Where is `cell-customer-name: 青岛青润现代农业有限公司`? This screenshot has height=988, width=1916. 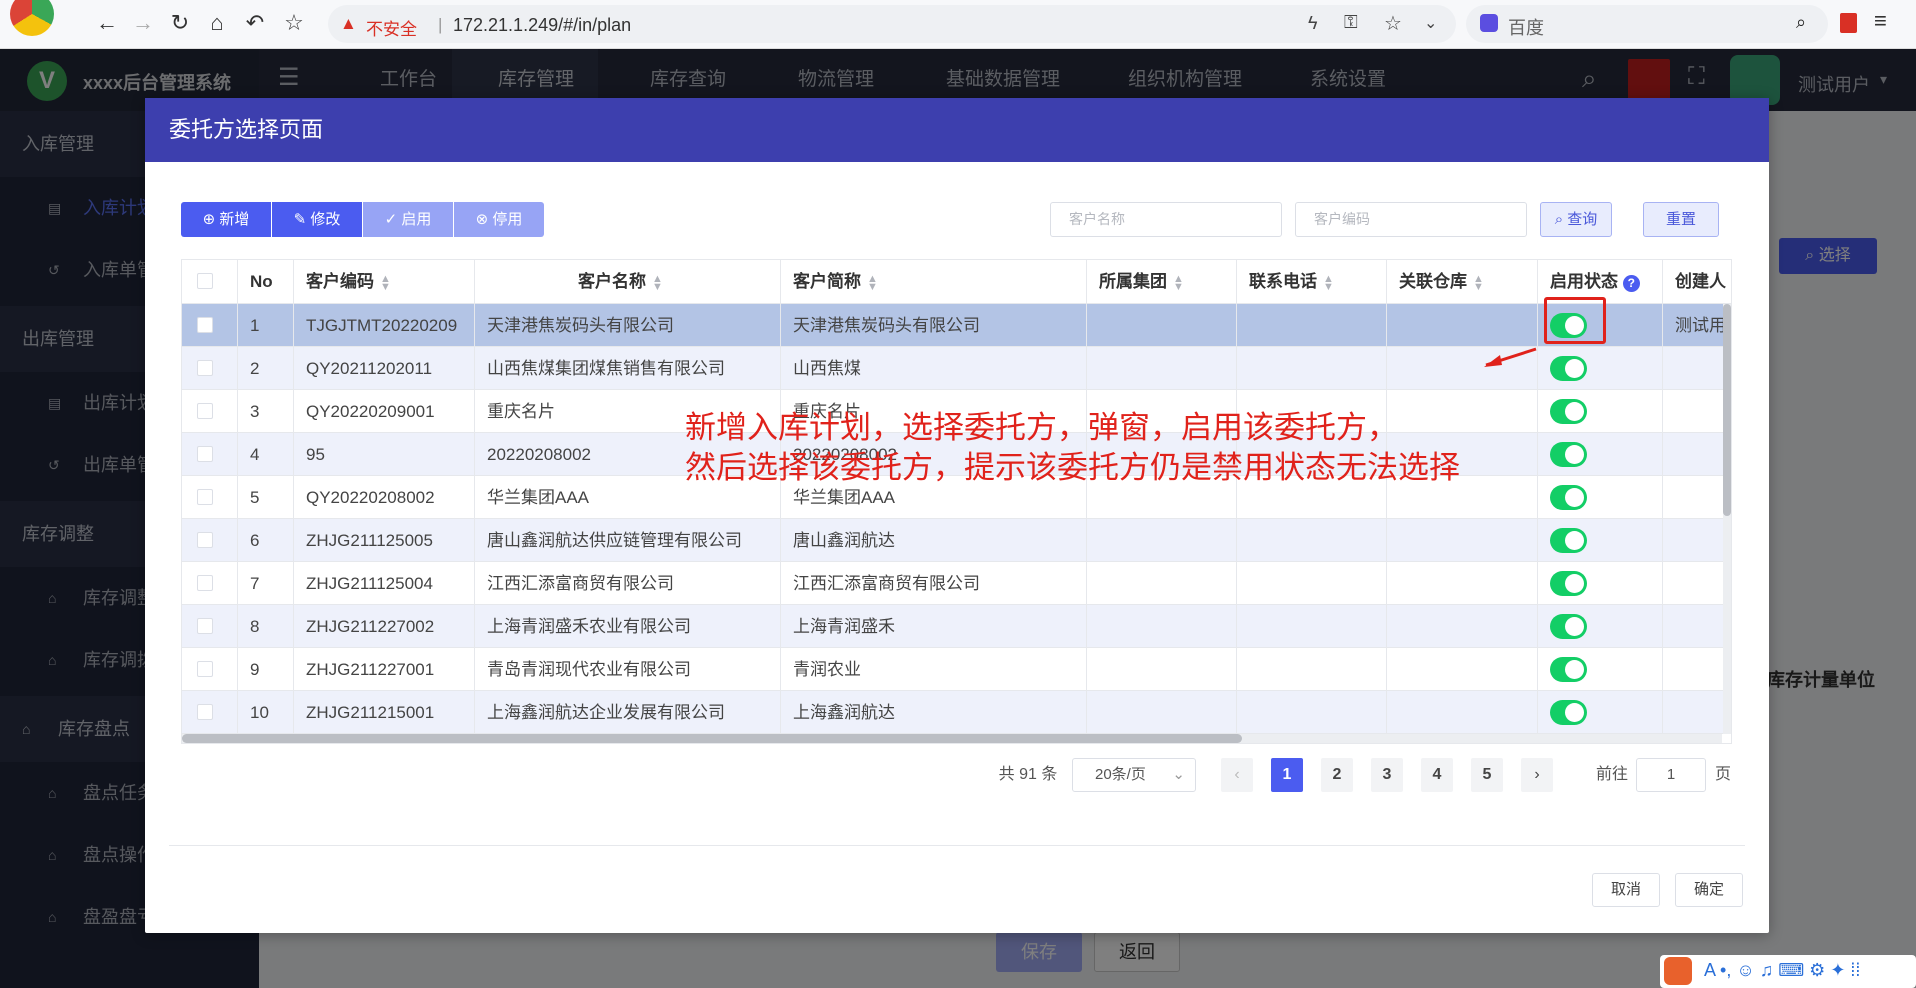
cell-customer-name: 青岛青润现代农业有限公司 is located at coordinates (628, 669).